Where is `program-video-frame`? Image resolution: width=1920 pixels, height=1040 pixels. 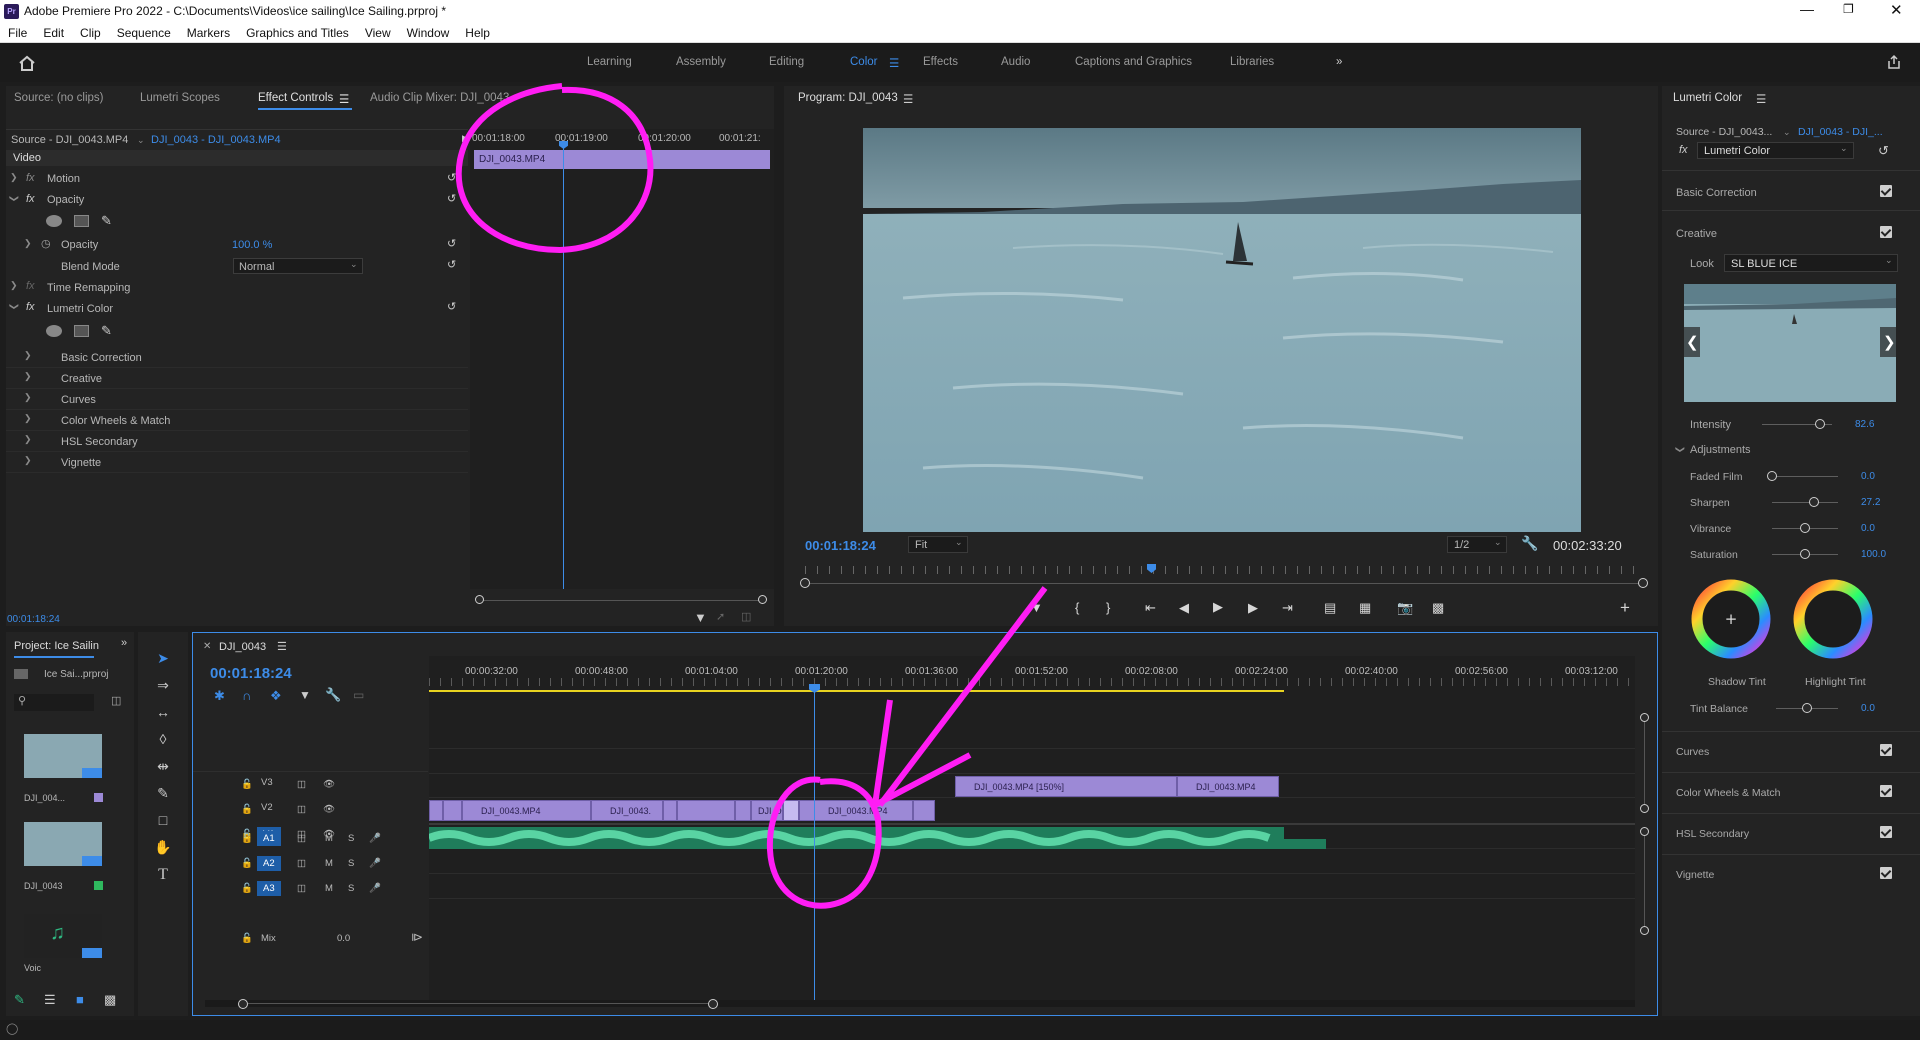 program-video-frame is located at coordinates (1222, 330).